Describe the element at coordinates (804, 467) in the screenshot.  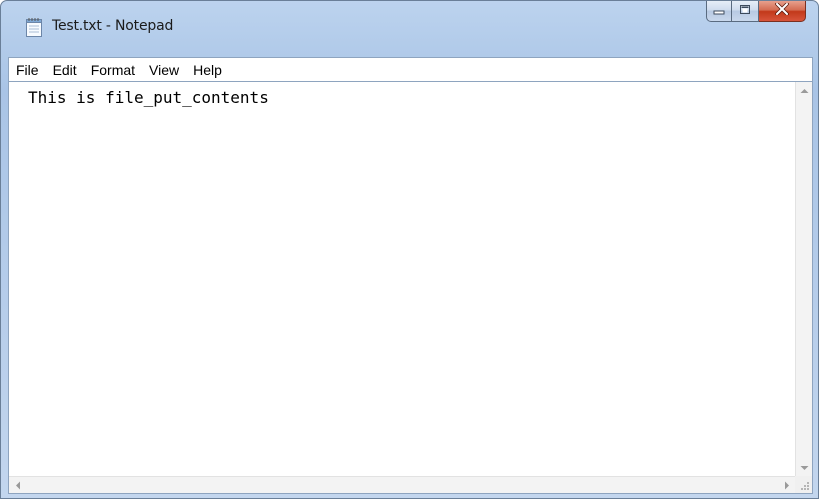
I see `scroll-down-arrow-icon` at that location.